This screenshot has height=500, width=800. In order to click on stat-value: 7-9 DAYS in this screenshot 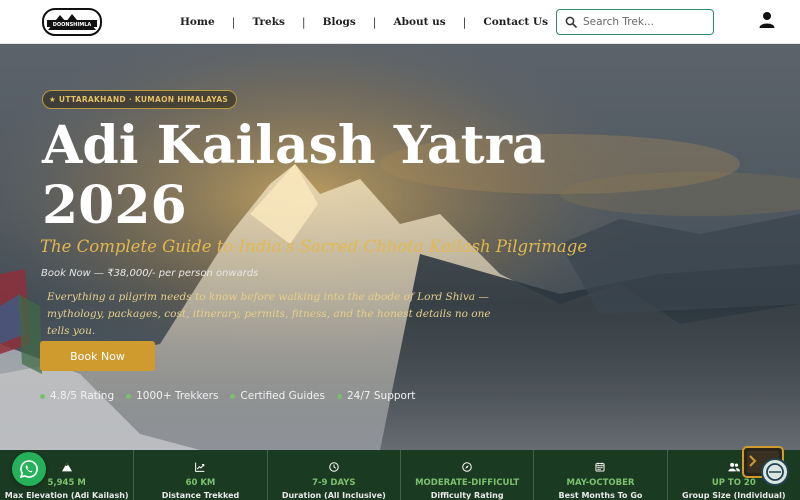, I will do `click(334, 483)`.